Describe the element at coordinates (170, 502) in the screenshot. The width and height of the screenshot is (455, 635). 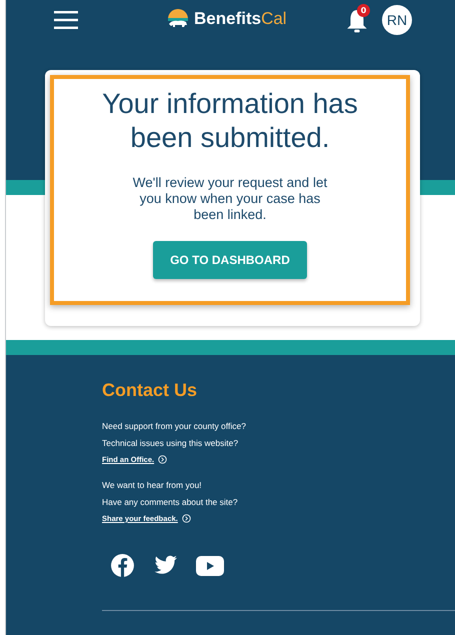
I see `contact-text: Have any comments about the site?` at that location.